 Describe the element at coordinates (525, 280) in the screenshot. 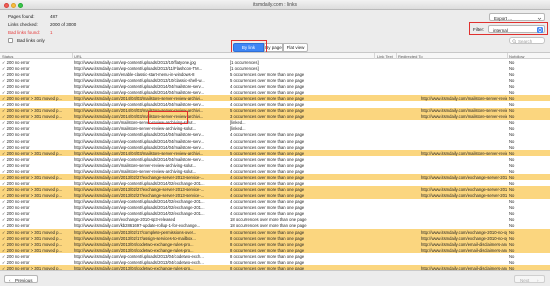

I see `next-label: Next` at that location.